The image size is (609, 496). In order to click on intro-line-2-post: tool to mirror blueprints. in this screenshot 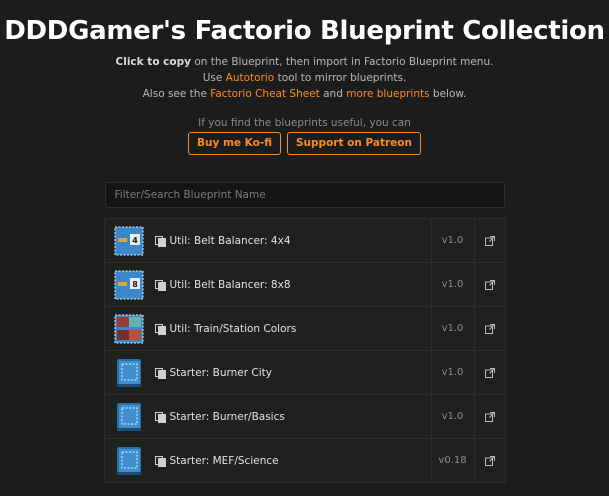, I will do `click(340, 78)`.